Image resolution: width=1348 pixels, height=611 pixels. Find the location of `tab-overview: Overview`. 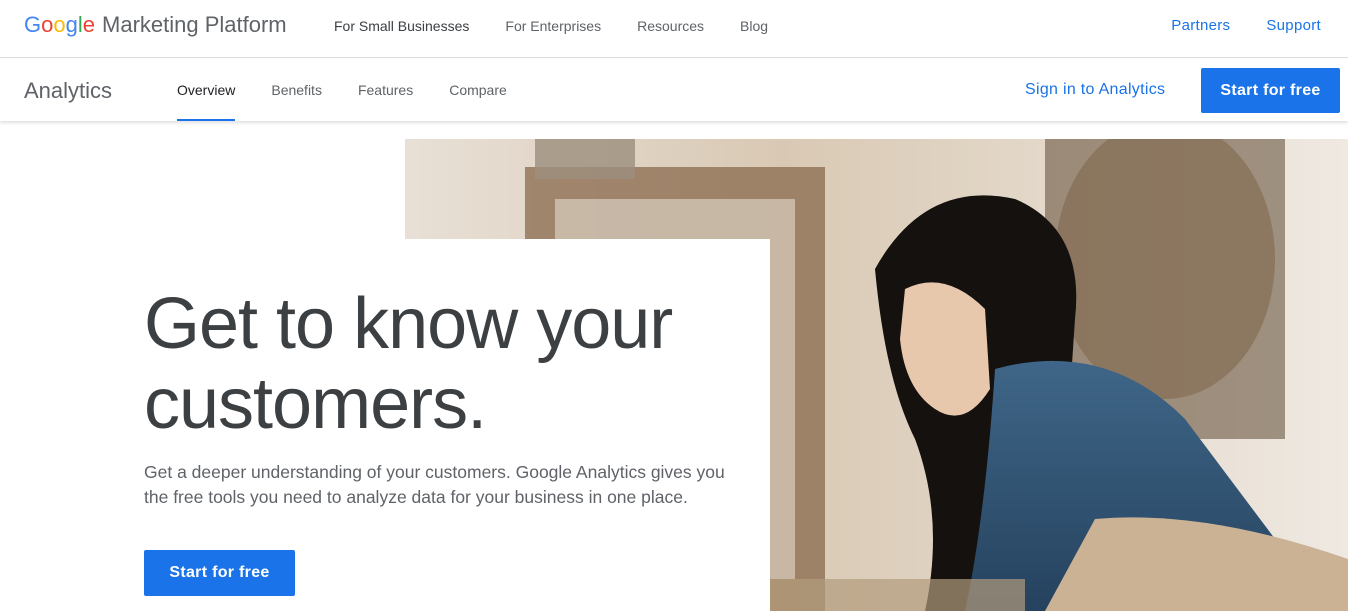

tab-overview: Overview is located at coordinates (206, 90).